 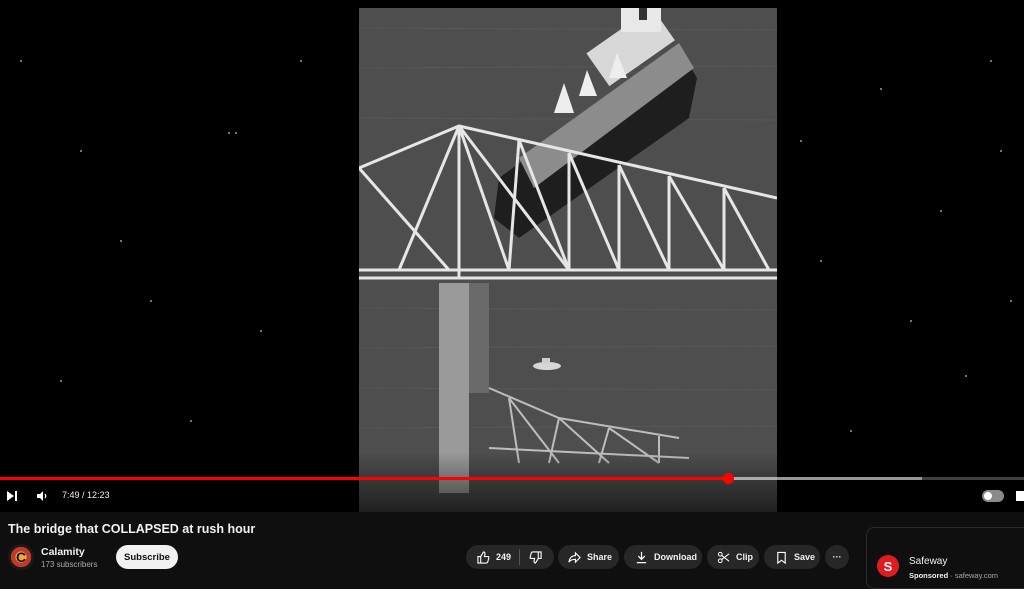 What do you see at coordinates (512, 496) in the screenshot?
I see `player-controls: 7:49 / 12:23` at bounding box center [512, 496].